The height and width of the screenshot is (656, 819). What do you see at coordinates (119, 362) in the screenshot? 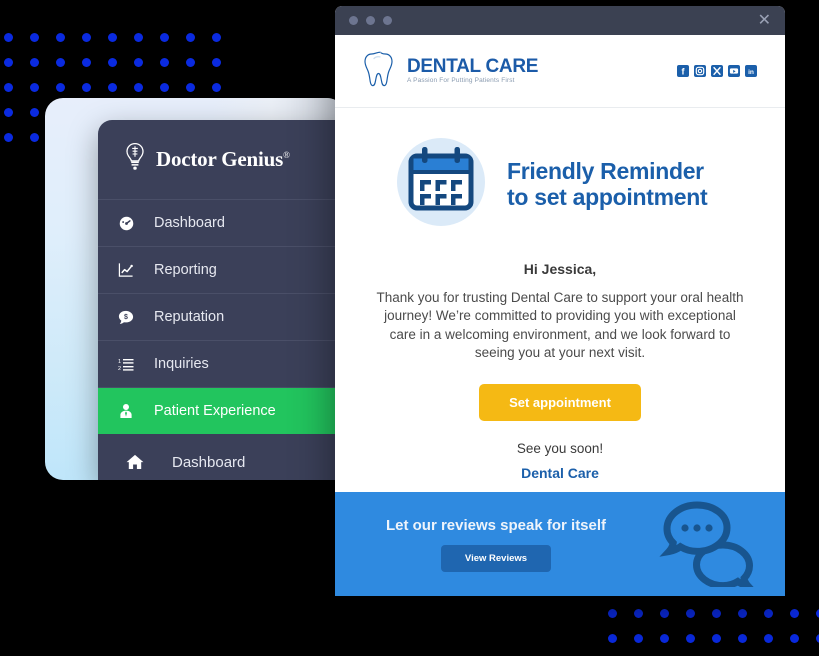
I see `svg-text: 1` at bounding box center [119, 362].